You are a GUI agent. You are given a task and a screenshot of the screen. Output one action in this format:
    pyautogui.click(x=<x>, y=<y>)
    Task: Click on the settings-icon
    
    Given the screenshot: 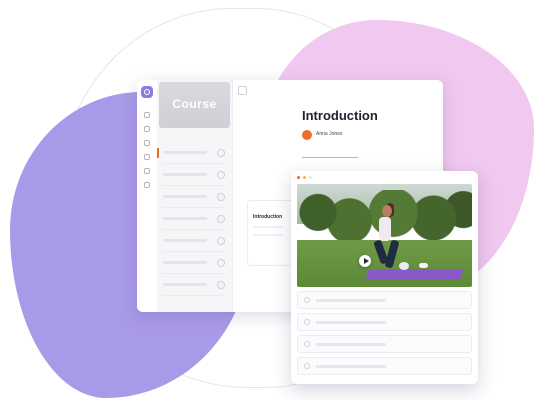 What is the action you would take?
    pyautogui.click(x=147, y=185)
    